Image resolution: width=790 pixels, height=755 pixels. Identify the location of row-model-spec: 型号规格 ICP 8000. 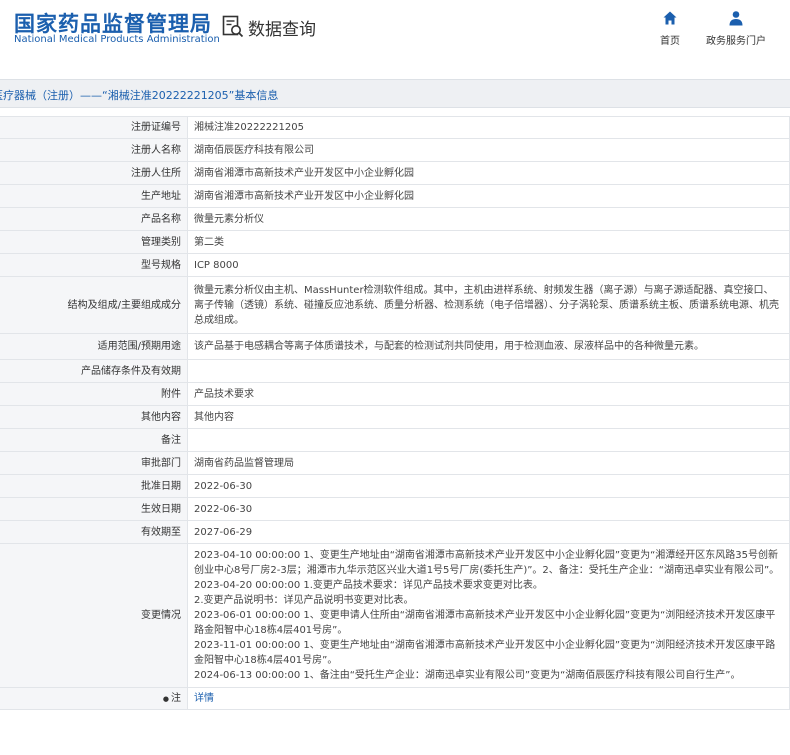
(395, 265).